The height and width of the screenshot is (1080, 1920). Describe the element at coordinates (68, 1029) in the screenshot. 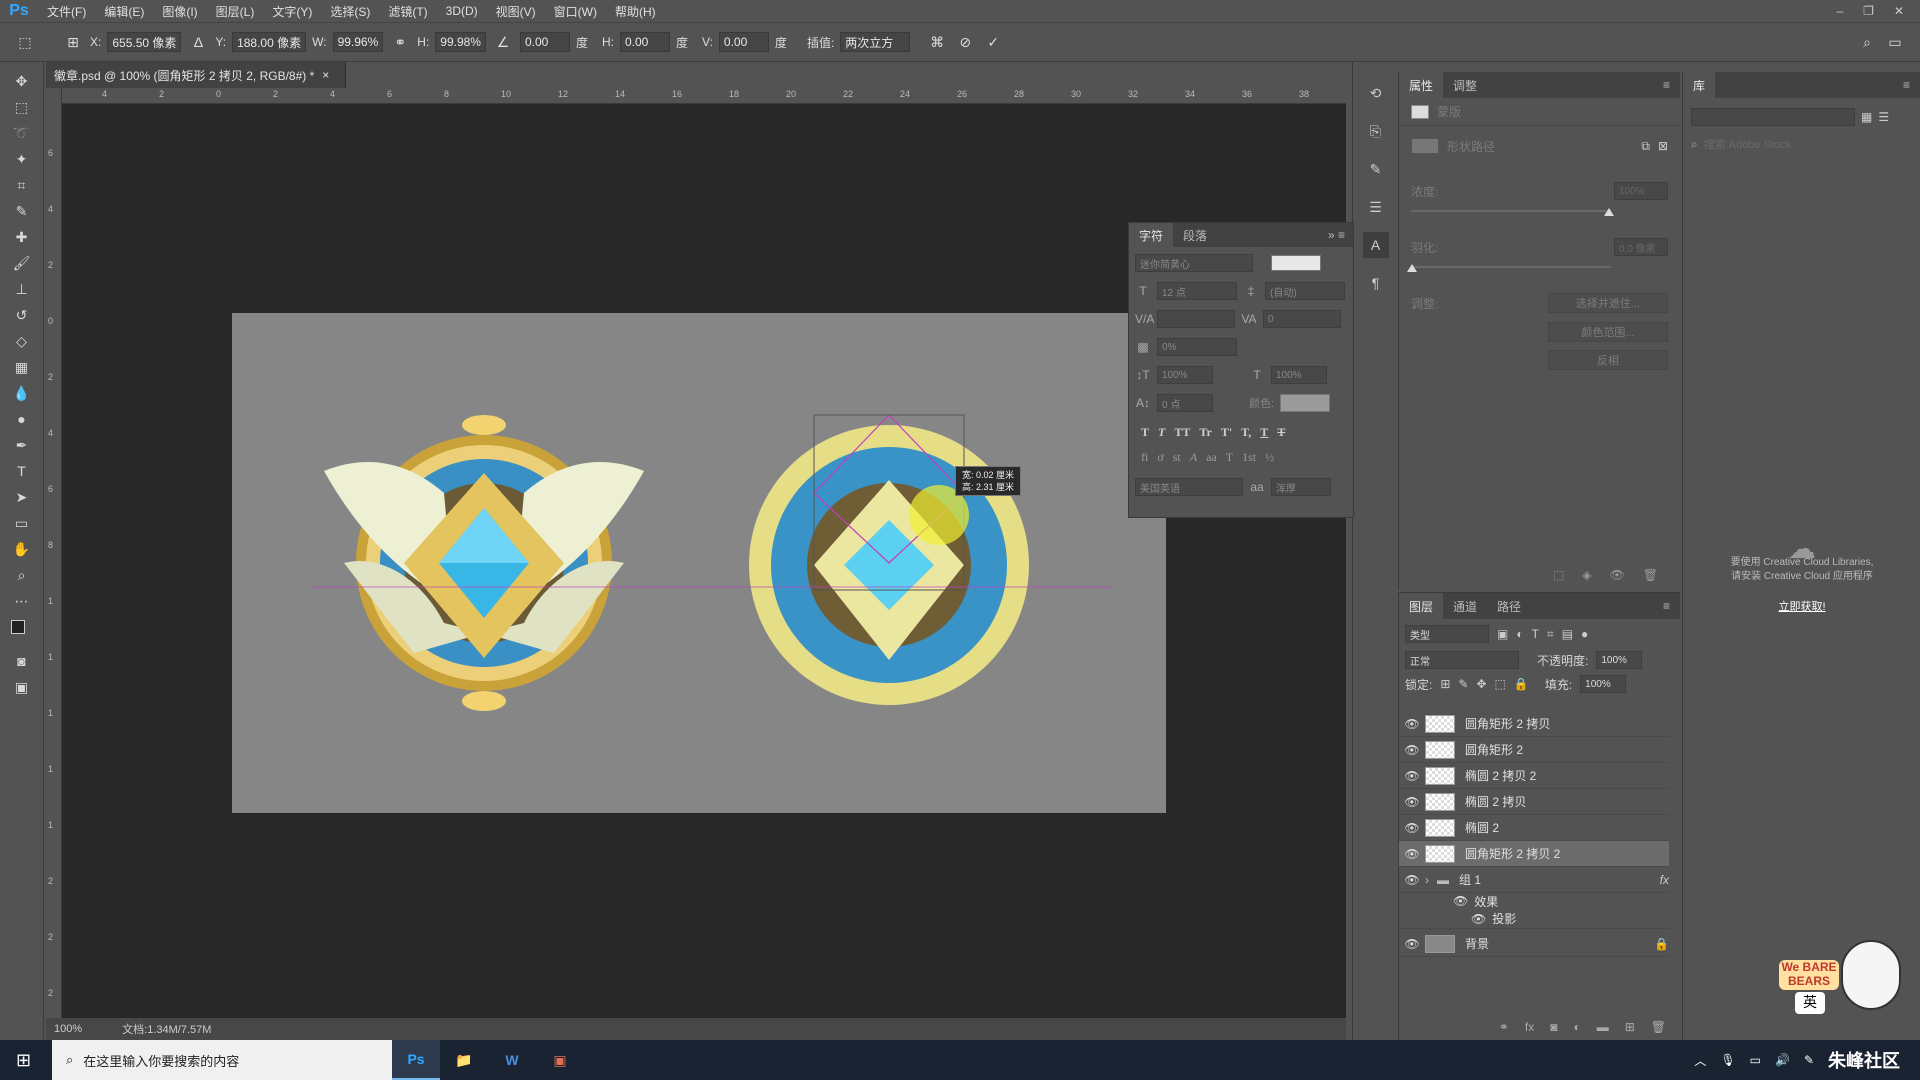

I see `zoom-level: 100%` at that location.